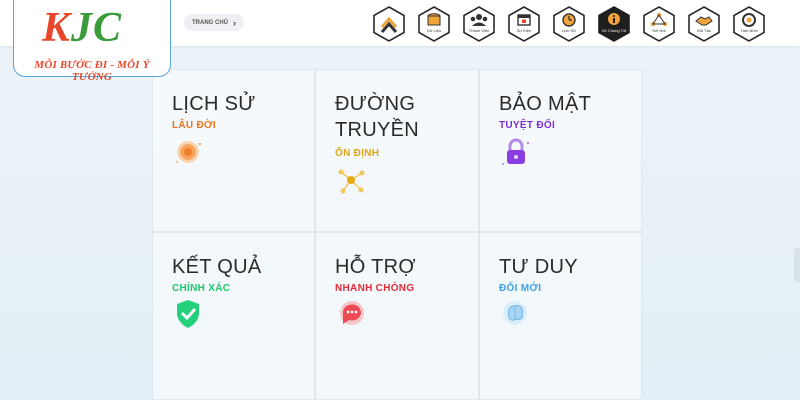 Image resolution: width=800 pixels, height=400 pixels. Describe the element at coordinates (479, 30) in the screenshot. I see `nav-label-members: Thành Viên` at that location.